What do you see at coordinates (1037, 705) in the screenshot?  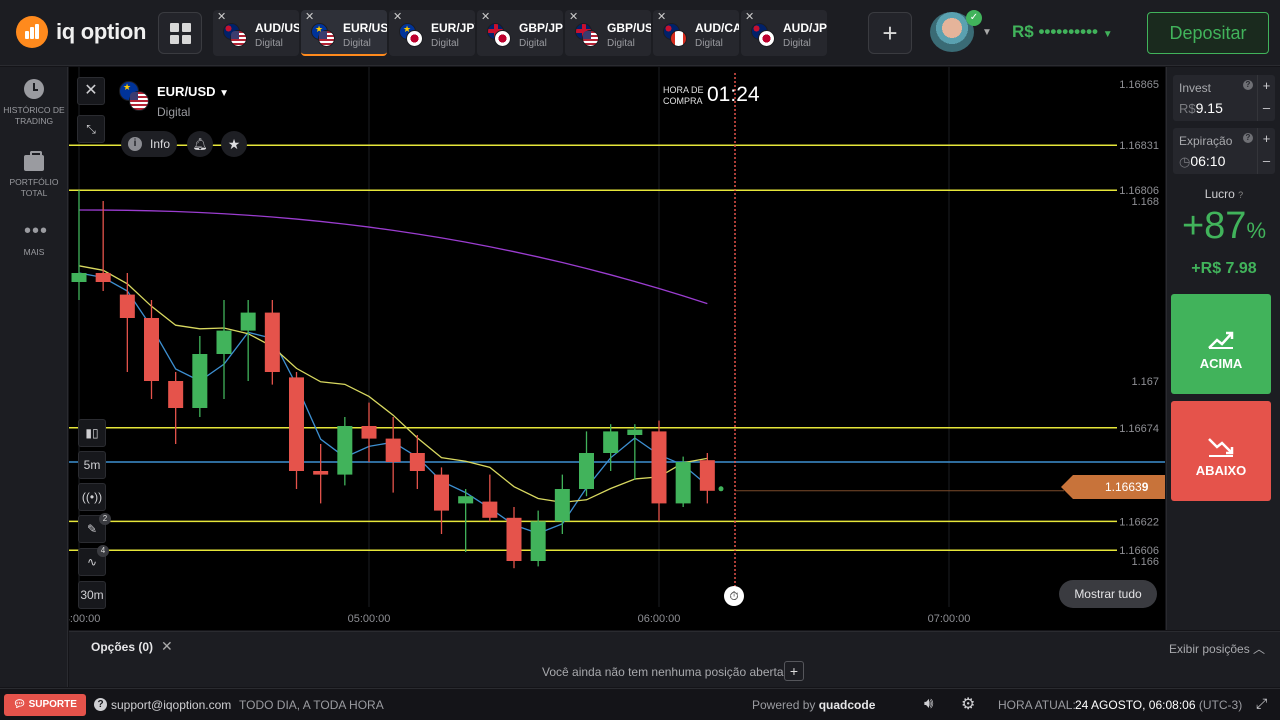 I see `current-time-label: HORA ATUAL:` at bounding box center [1037, 705].